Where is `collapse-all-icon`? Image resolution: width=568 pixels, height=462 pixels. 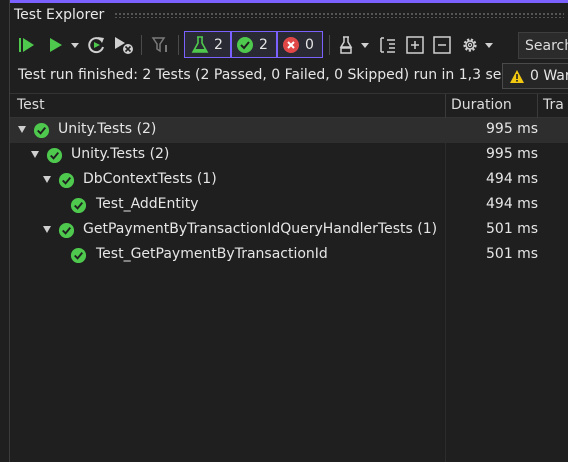
collapse-all-icon is located at coordinates (442, 45).